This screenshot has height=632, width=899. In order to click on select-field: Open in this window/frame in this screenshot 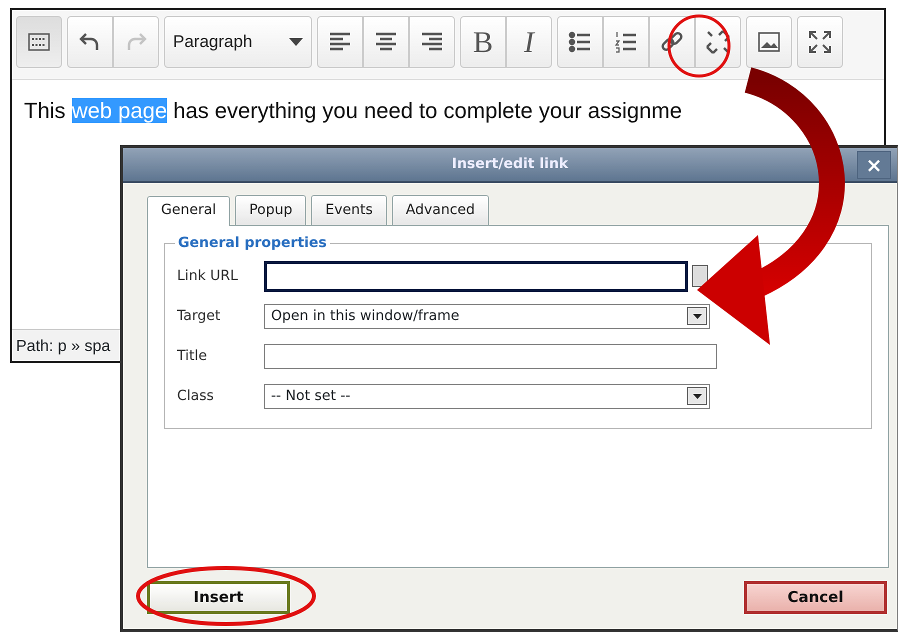, I will do `click(487, 316)`.